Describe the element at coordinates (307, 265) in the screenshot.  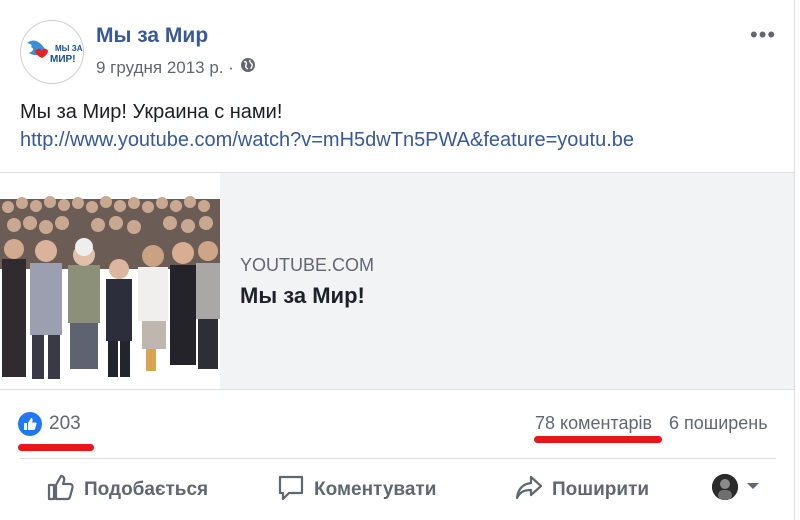
I see `preview-domain: YOUTUBE.COM` at that location.